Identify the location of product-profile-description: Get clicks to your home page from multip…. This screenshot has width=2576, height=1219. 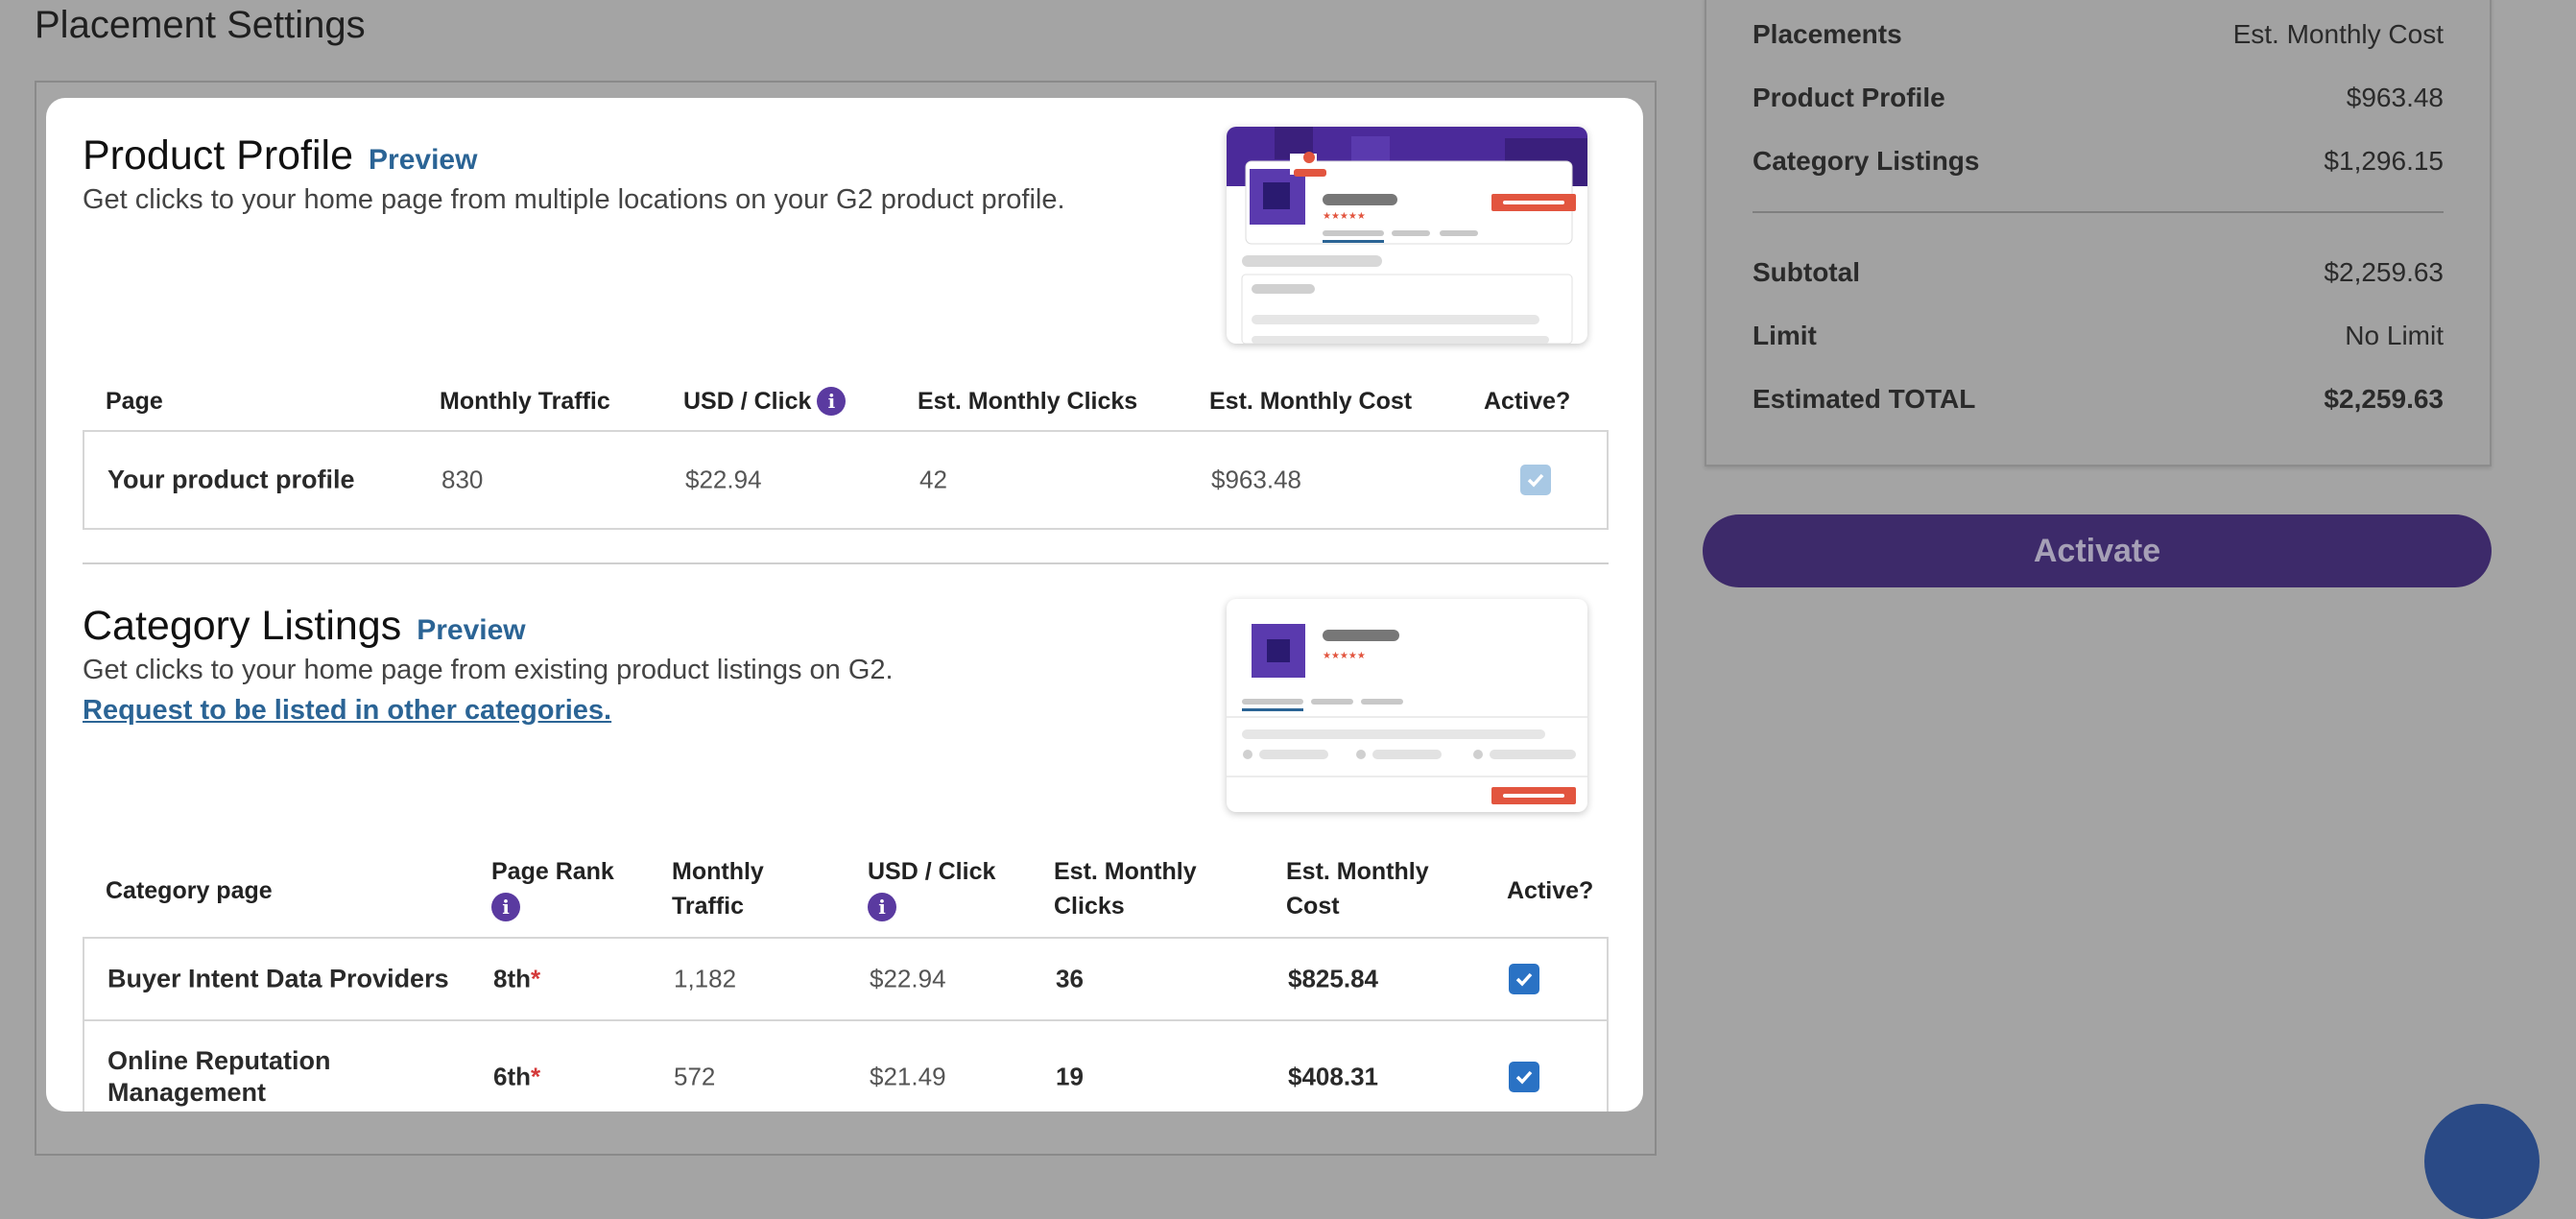
(574, 199).